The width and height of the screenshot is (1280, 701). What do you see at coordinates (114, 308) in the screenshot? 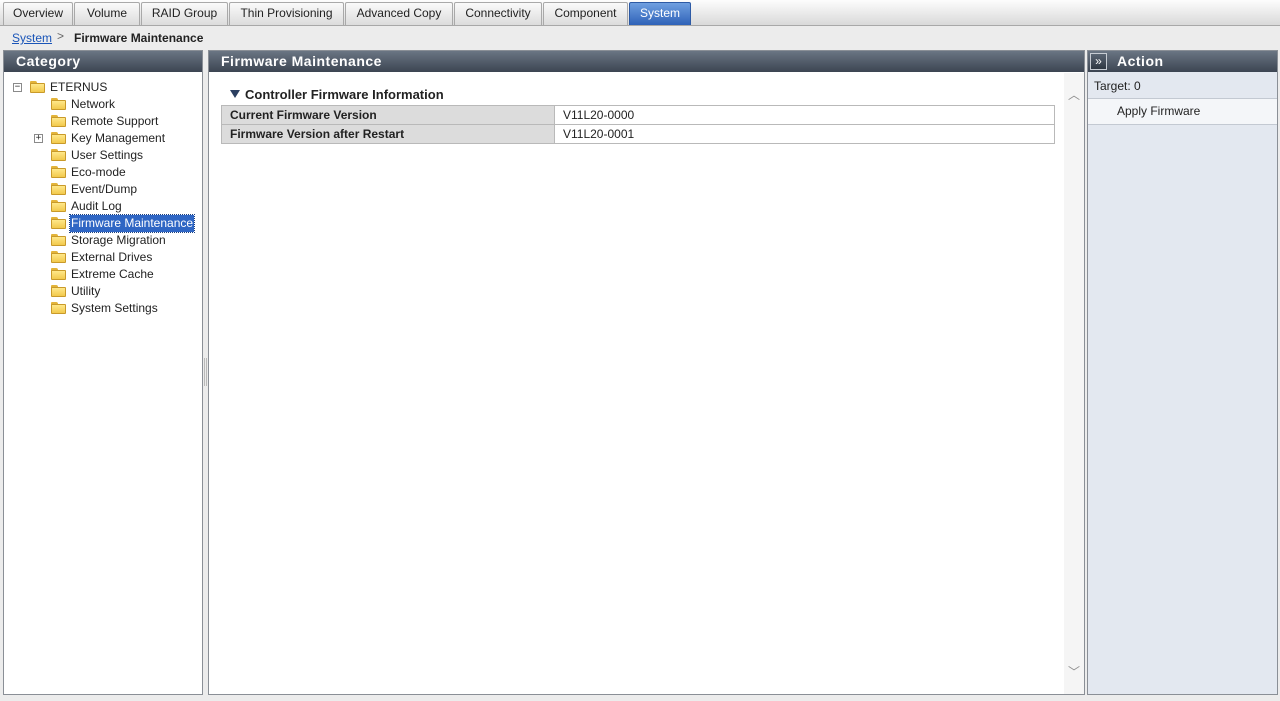
I see `tree-label-system-settings: System Settings` at bounding box center [114, 308].